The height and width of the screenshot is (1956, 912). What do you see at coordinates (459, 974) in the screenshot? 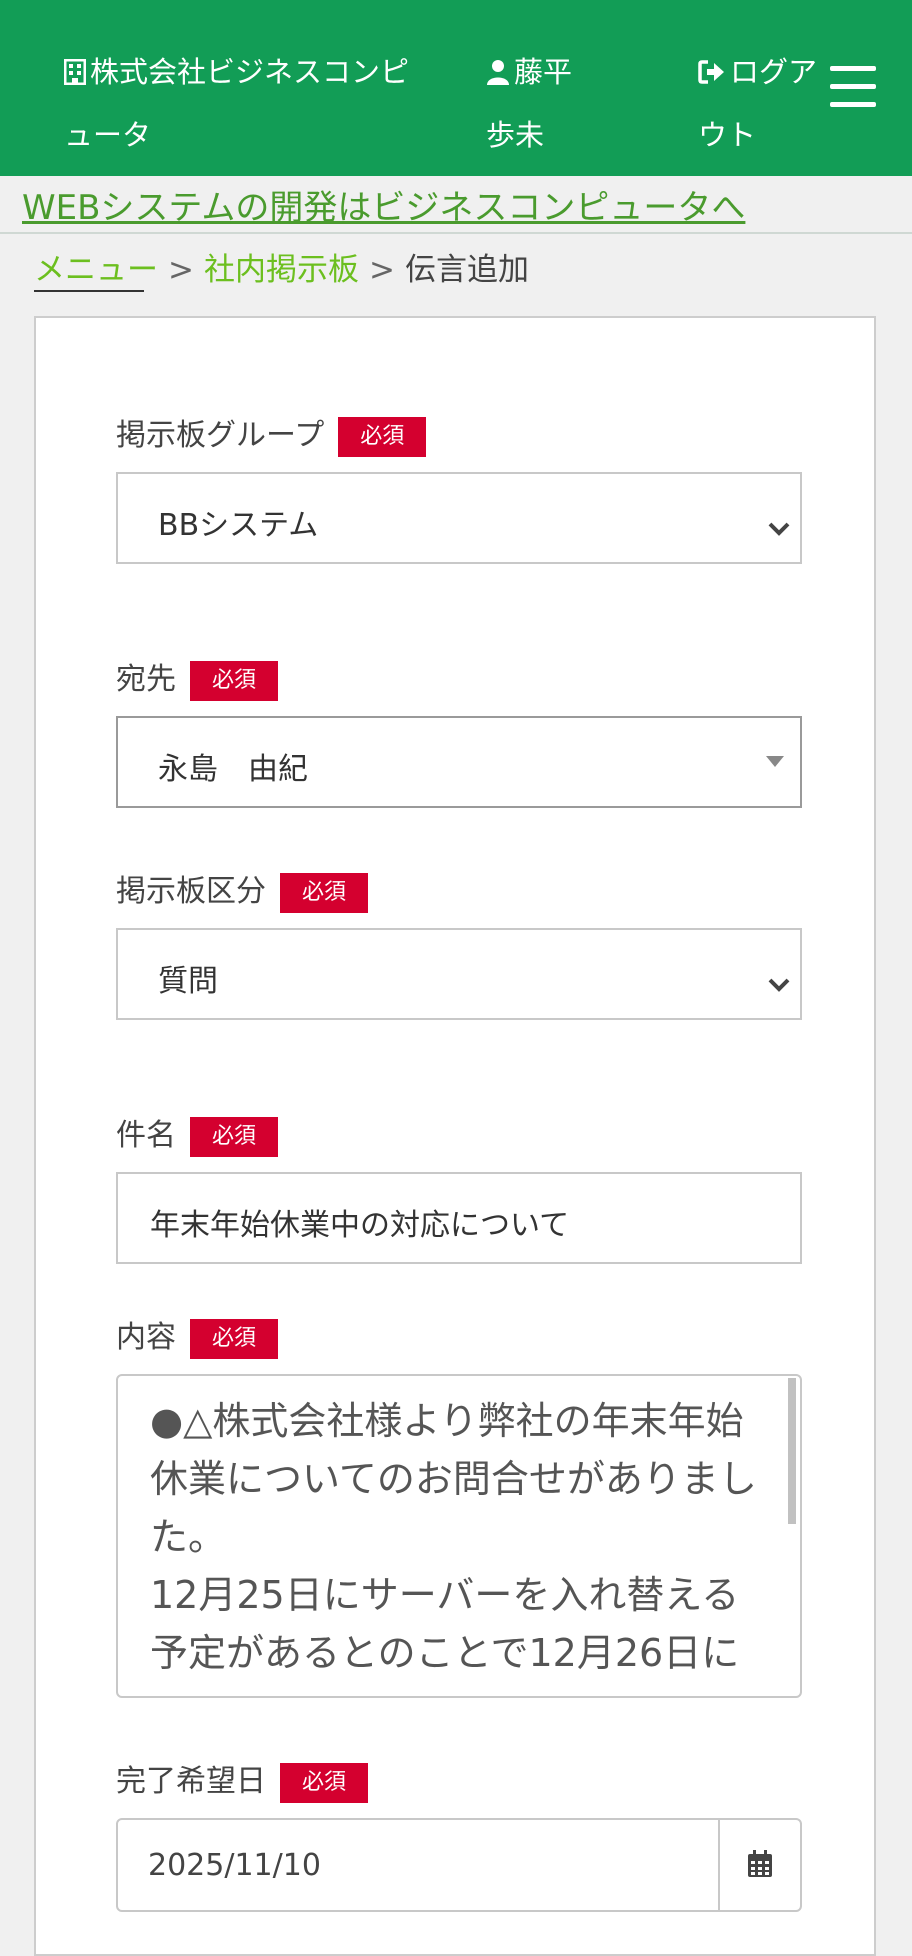
I see `category-select: 質問` at bounding box center [459, 974].